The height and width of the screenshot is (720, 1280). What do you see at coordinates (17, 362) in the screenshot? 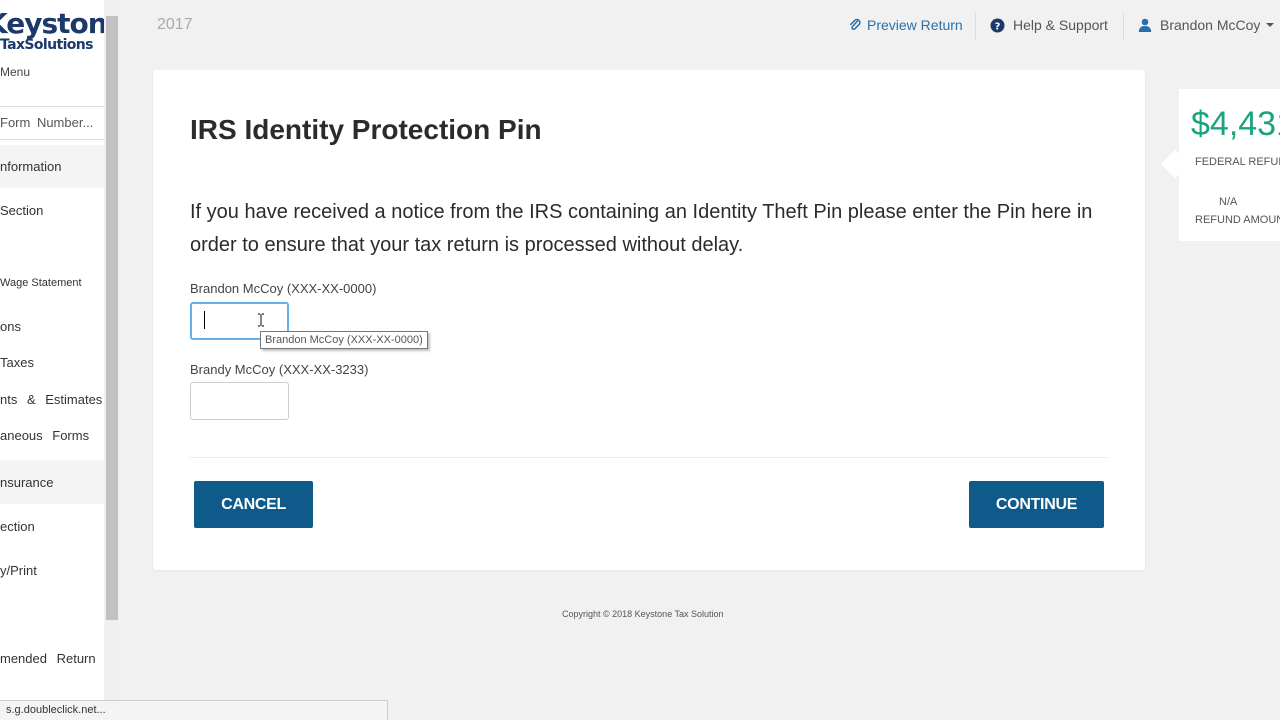
I see `sidebar-item-taxes: Taxes` at bounding box center [17, 362].